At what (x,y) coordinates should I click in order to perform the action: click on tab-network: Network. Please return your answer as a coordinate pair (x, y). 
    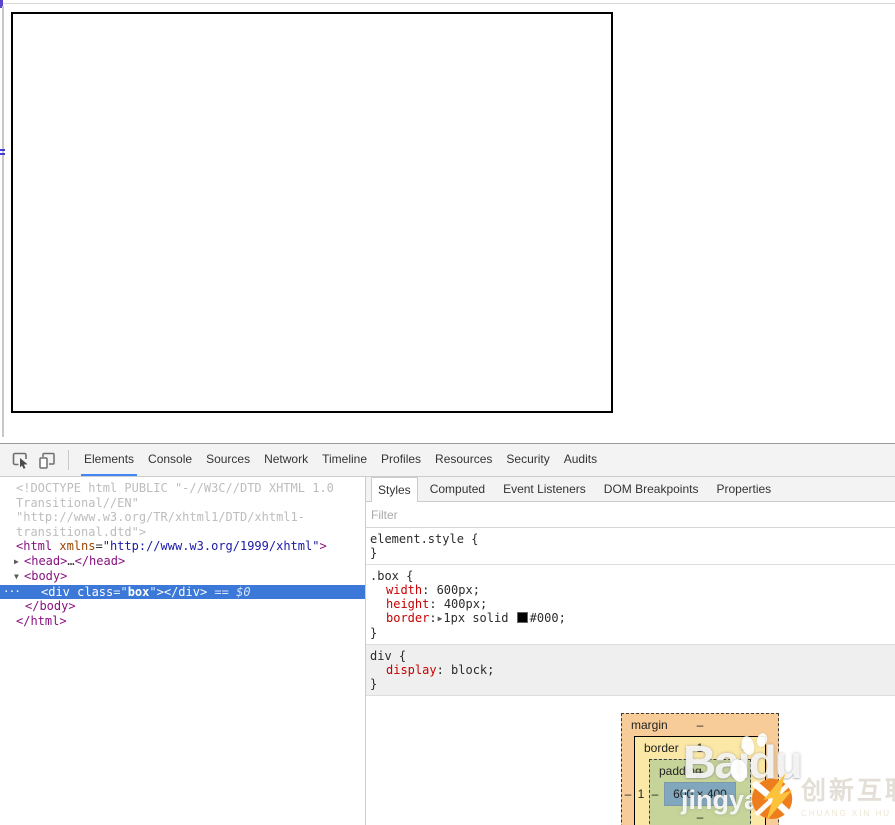
    Looking at the image, I should click on (286, 460).